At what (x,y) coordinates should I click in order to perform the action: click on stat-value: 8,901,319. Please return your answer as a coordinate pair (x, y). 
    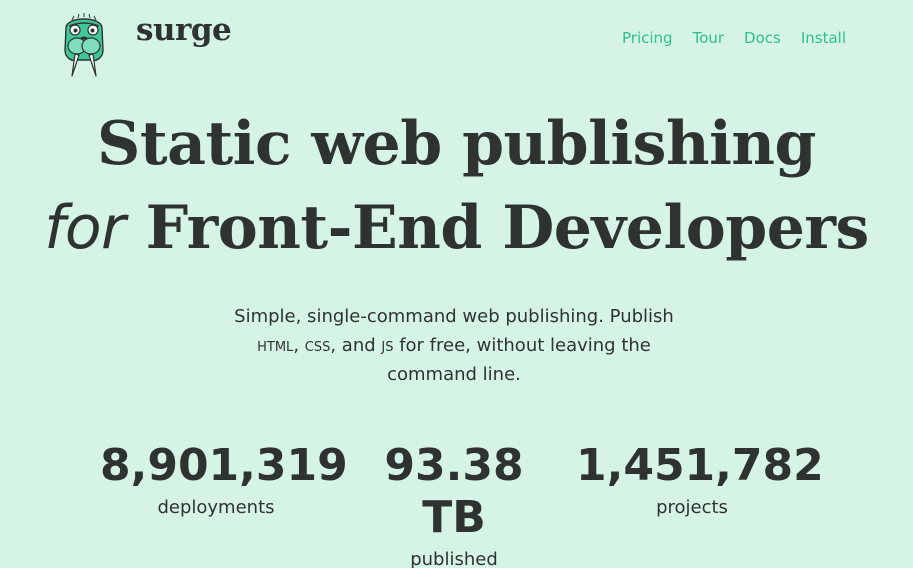
    Looking at the image, I should click on (224, 465).